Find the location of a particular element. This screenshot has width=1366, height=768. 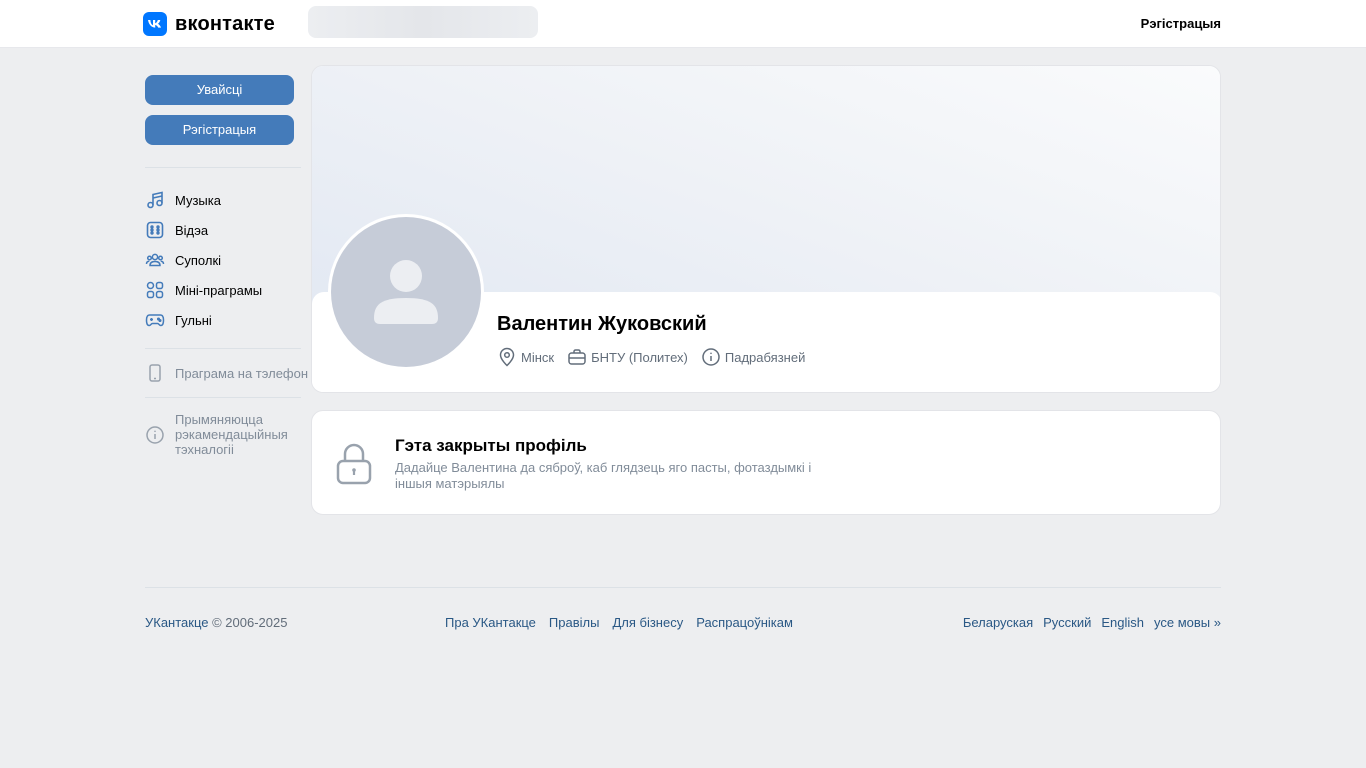

footer-divider is located at coordinates (683, 587).